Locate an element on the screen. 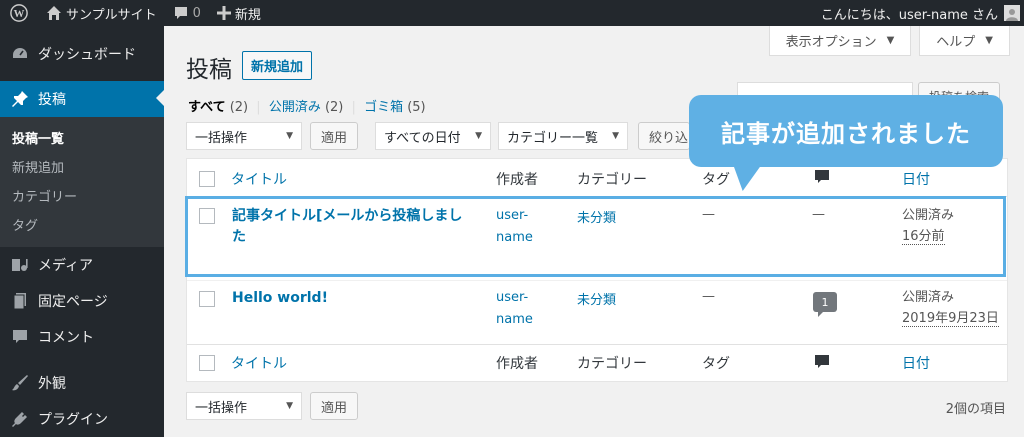 This screenshot has height=437, width=1024. menu-appearance: 外観 is located at coordinates (82, 383).